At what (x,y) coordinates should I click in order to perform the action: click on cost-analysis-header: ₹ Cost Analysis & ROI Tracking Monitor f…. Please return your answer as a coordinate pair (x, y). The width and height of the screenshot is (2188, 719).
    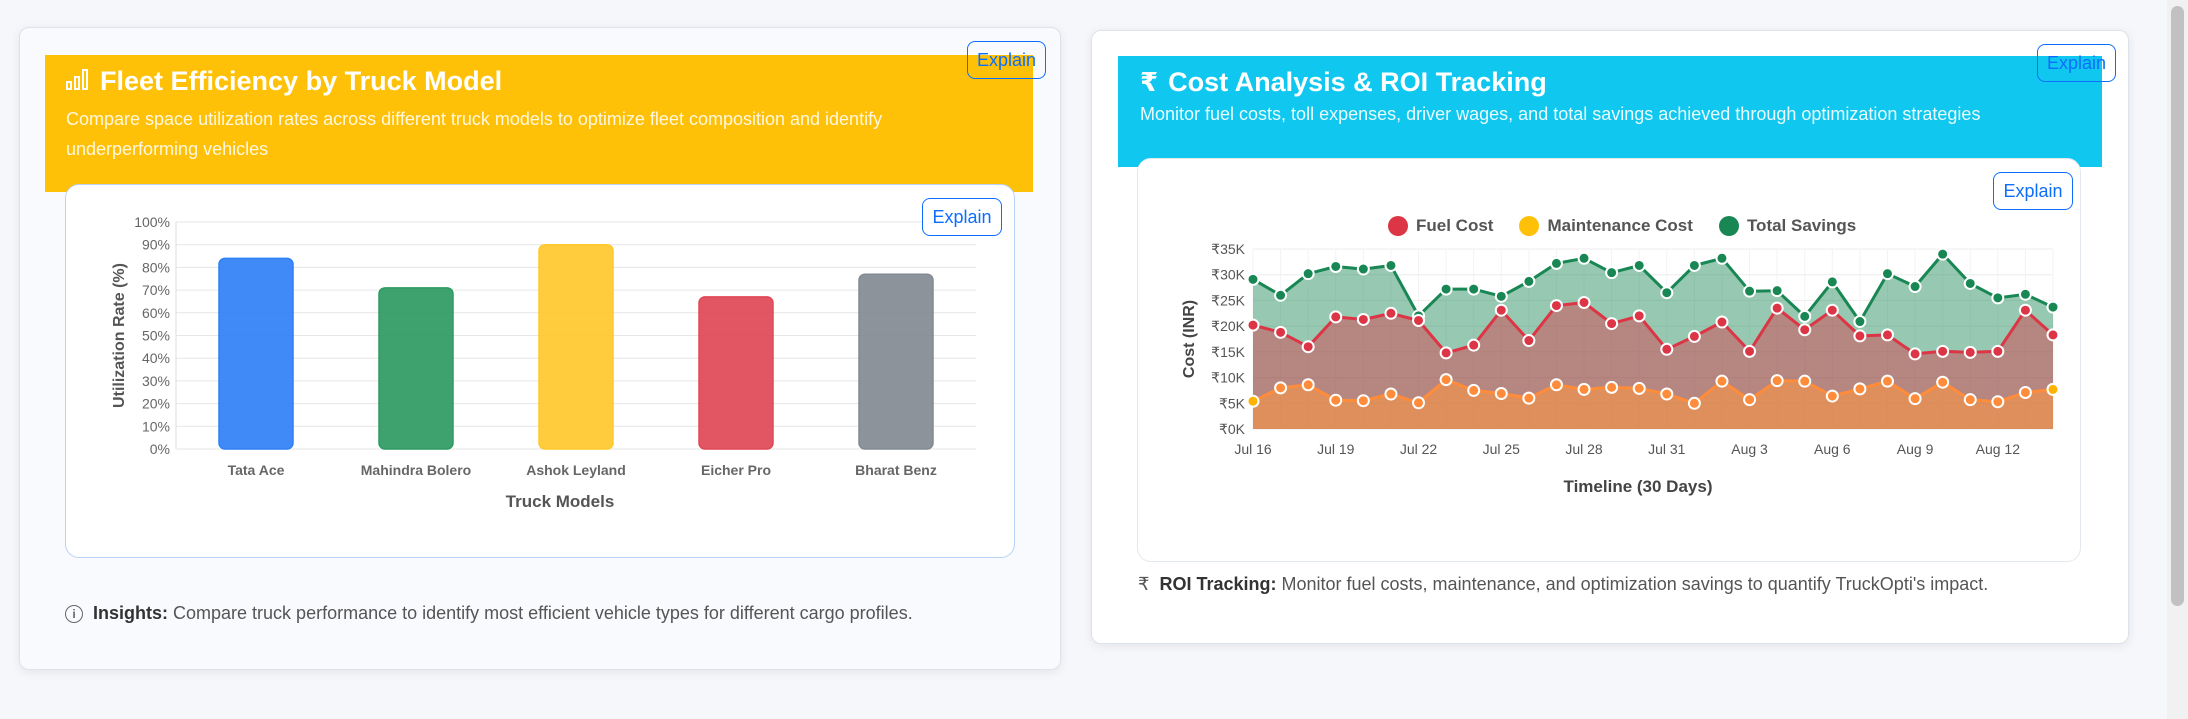
    Looking at the image, I should click on (1610, 111).